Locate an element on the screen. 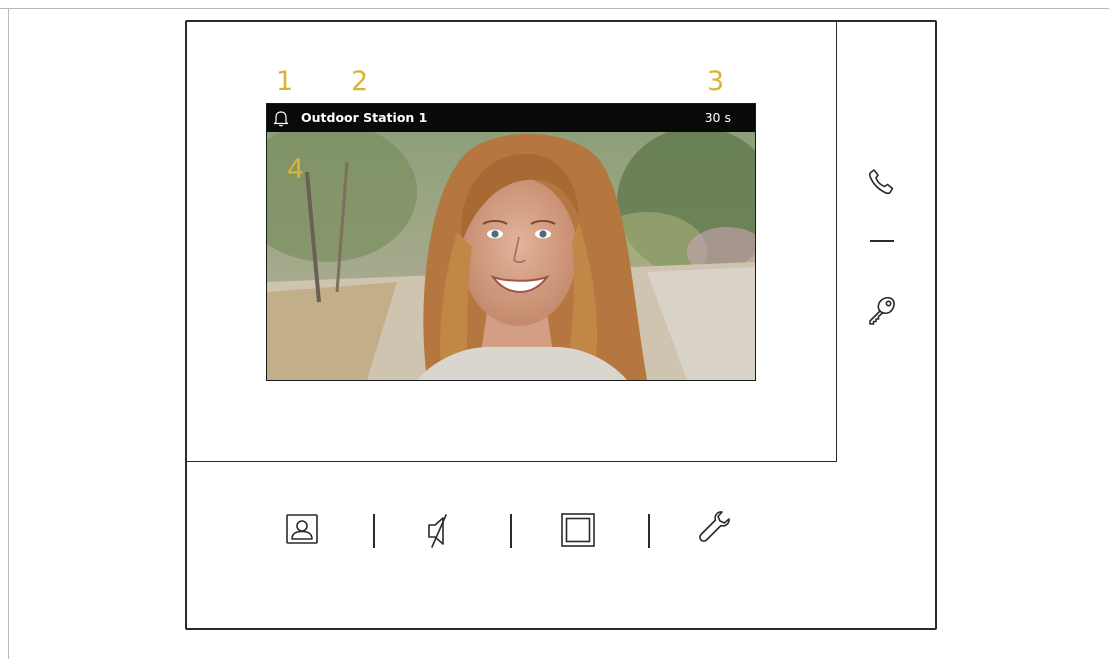  key-icon is located at coordinates (882, 308).